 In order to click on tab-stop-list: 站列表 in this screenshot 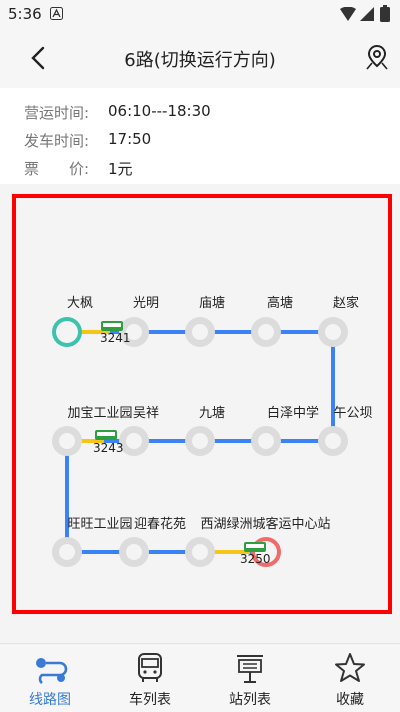, I will do `click(250, 678)`.